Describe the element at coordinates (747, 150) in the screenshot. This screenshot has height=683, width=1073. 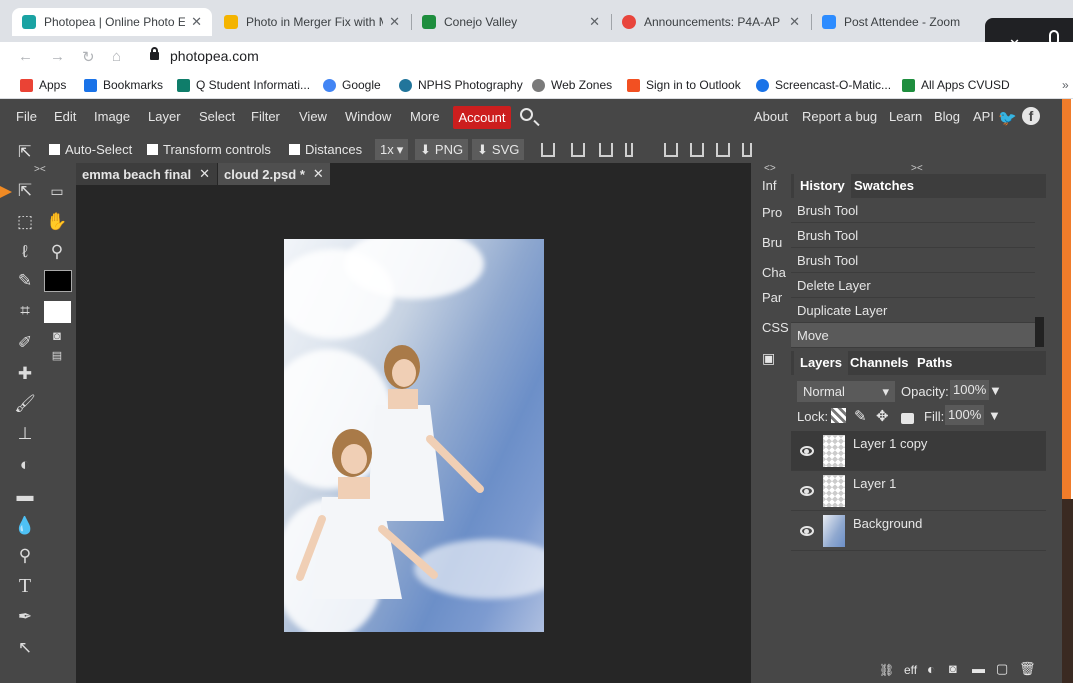
I see `distribute-horizontal-icon` at that location.